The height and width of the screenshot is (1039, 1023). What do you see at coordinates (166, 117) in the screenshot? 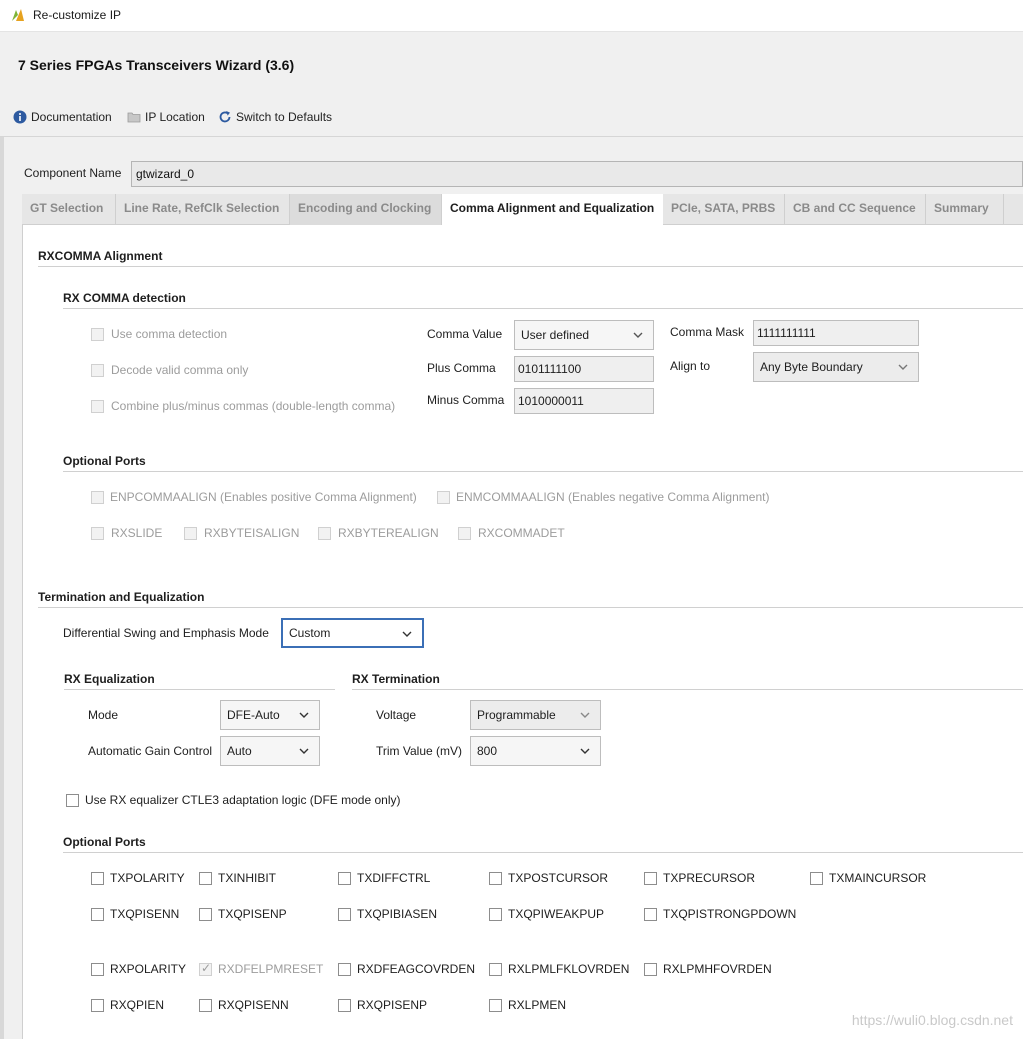
I see `ip-location-button: IP Location` at bounding box center [166, 117].